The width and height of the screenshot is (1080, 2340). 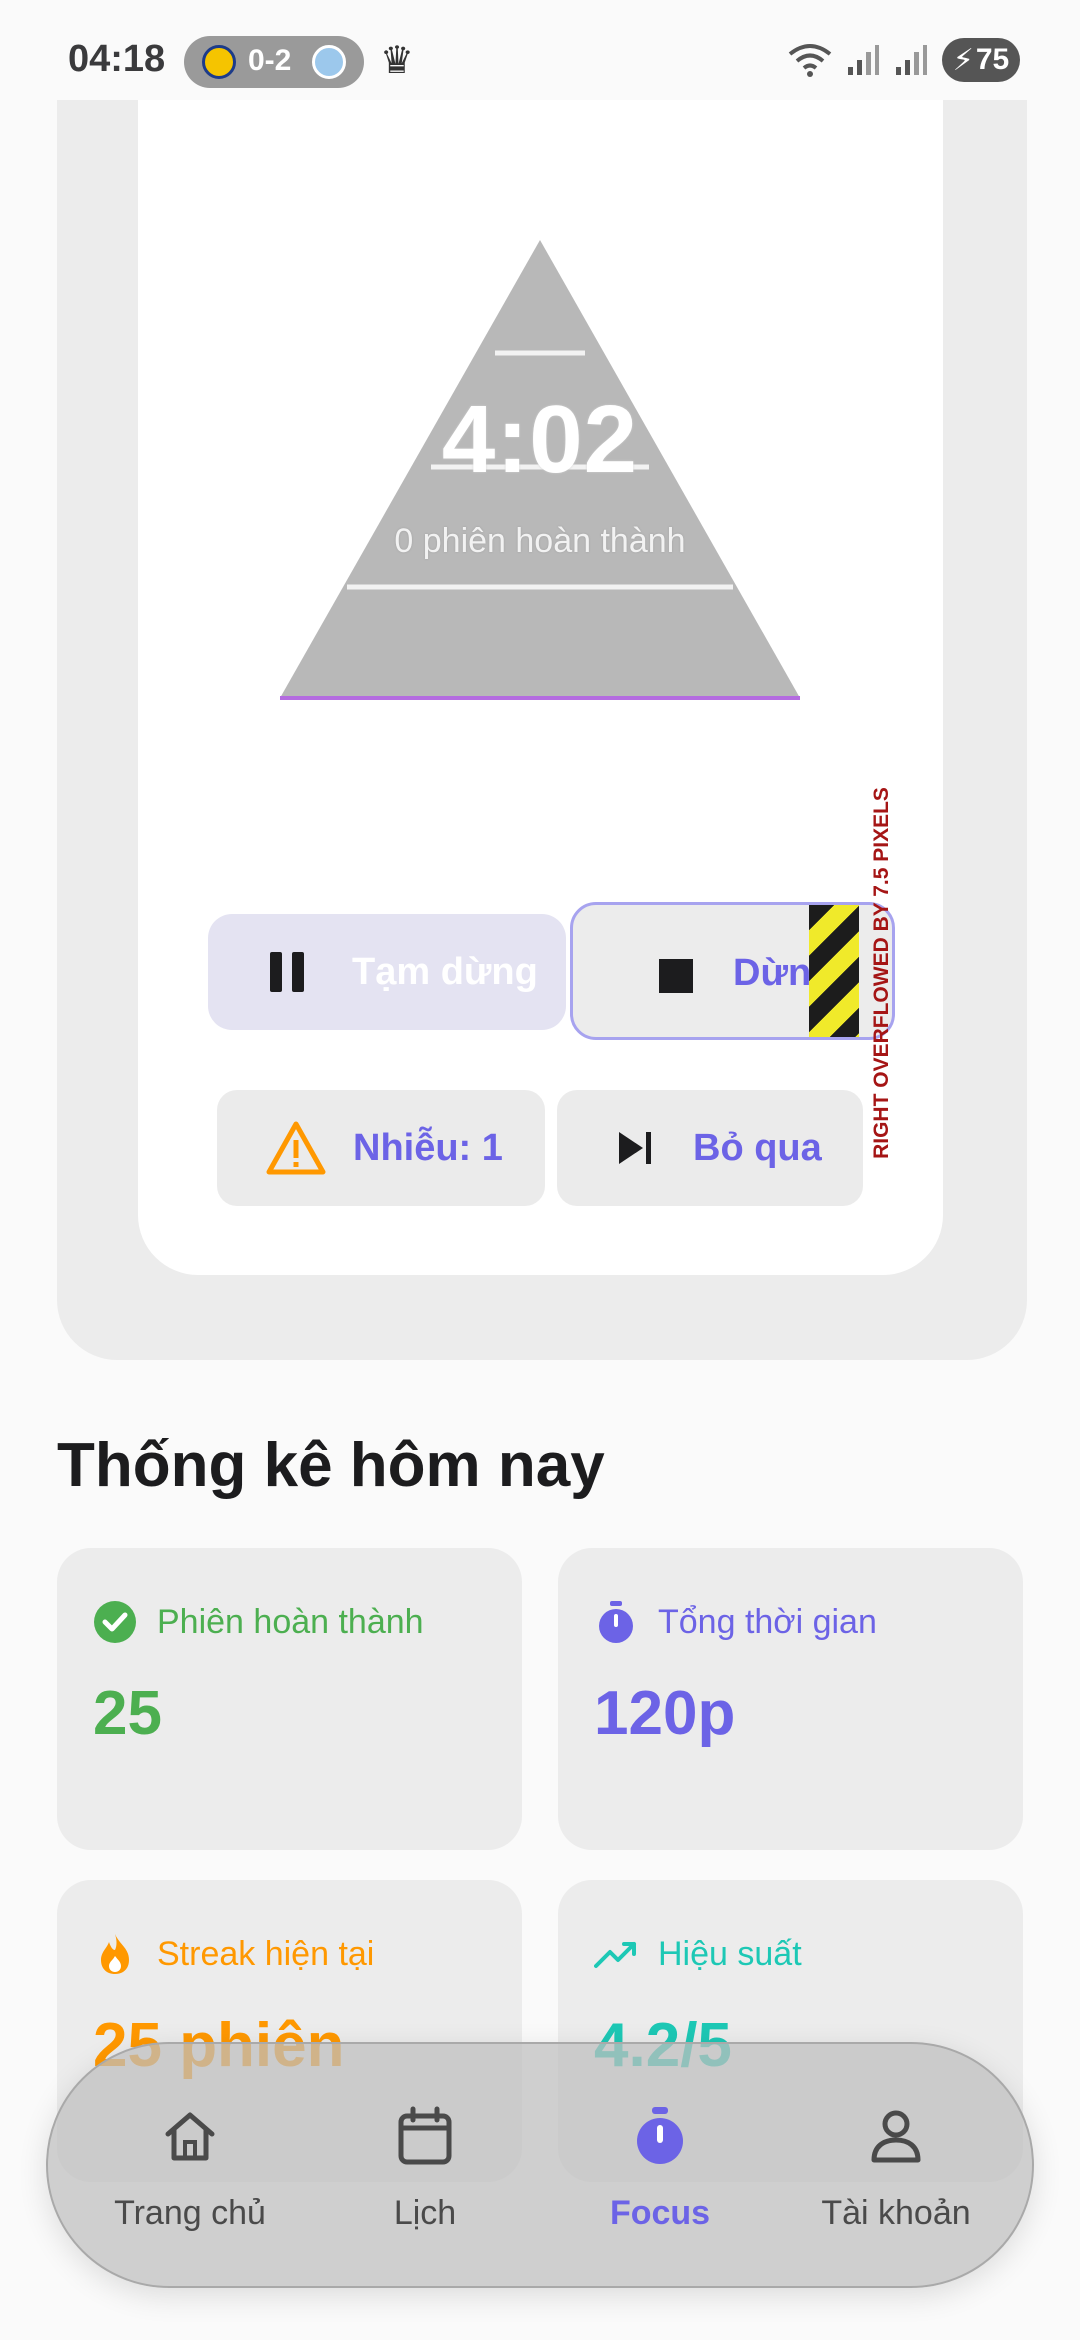 What do you see at coordinates (732, 971) in the screenshot?
I see `stop-button: Dừng` at bounding box center [732, 971].